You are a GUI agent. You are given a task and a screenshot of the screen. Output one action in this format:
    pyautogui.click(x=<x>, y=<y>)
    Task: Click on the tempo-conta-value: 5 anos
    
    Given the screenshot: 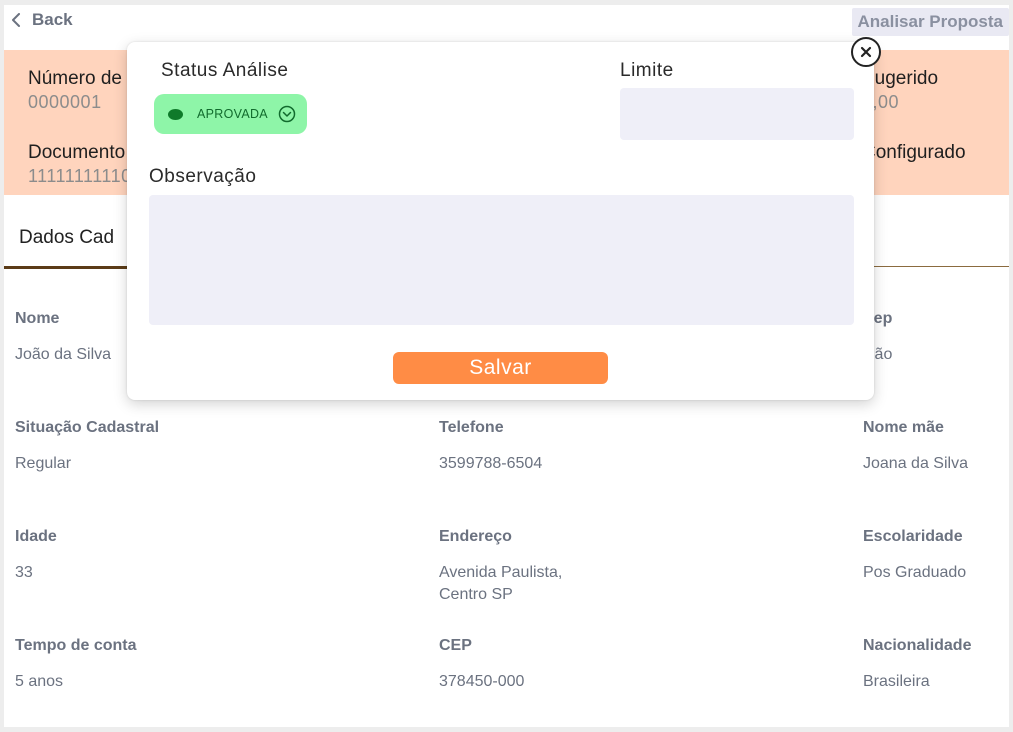 What is the action you would take?
    pyautogui.click(x=39, y=681)
    